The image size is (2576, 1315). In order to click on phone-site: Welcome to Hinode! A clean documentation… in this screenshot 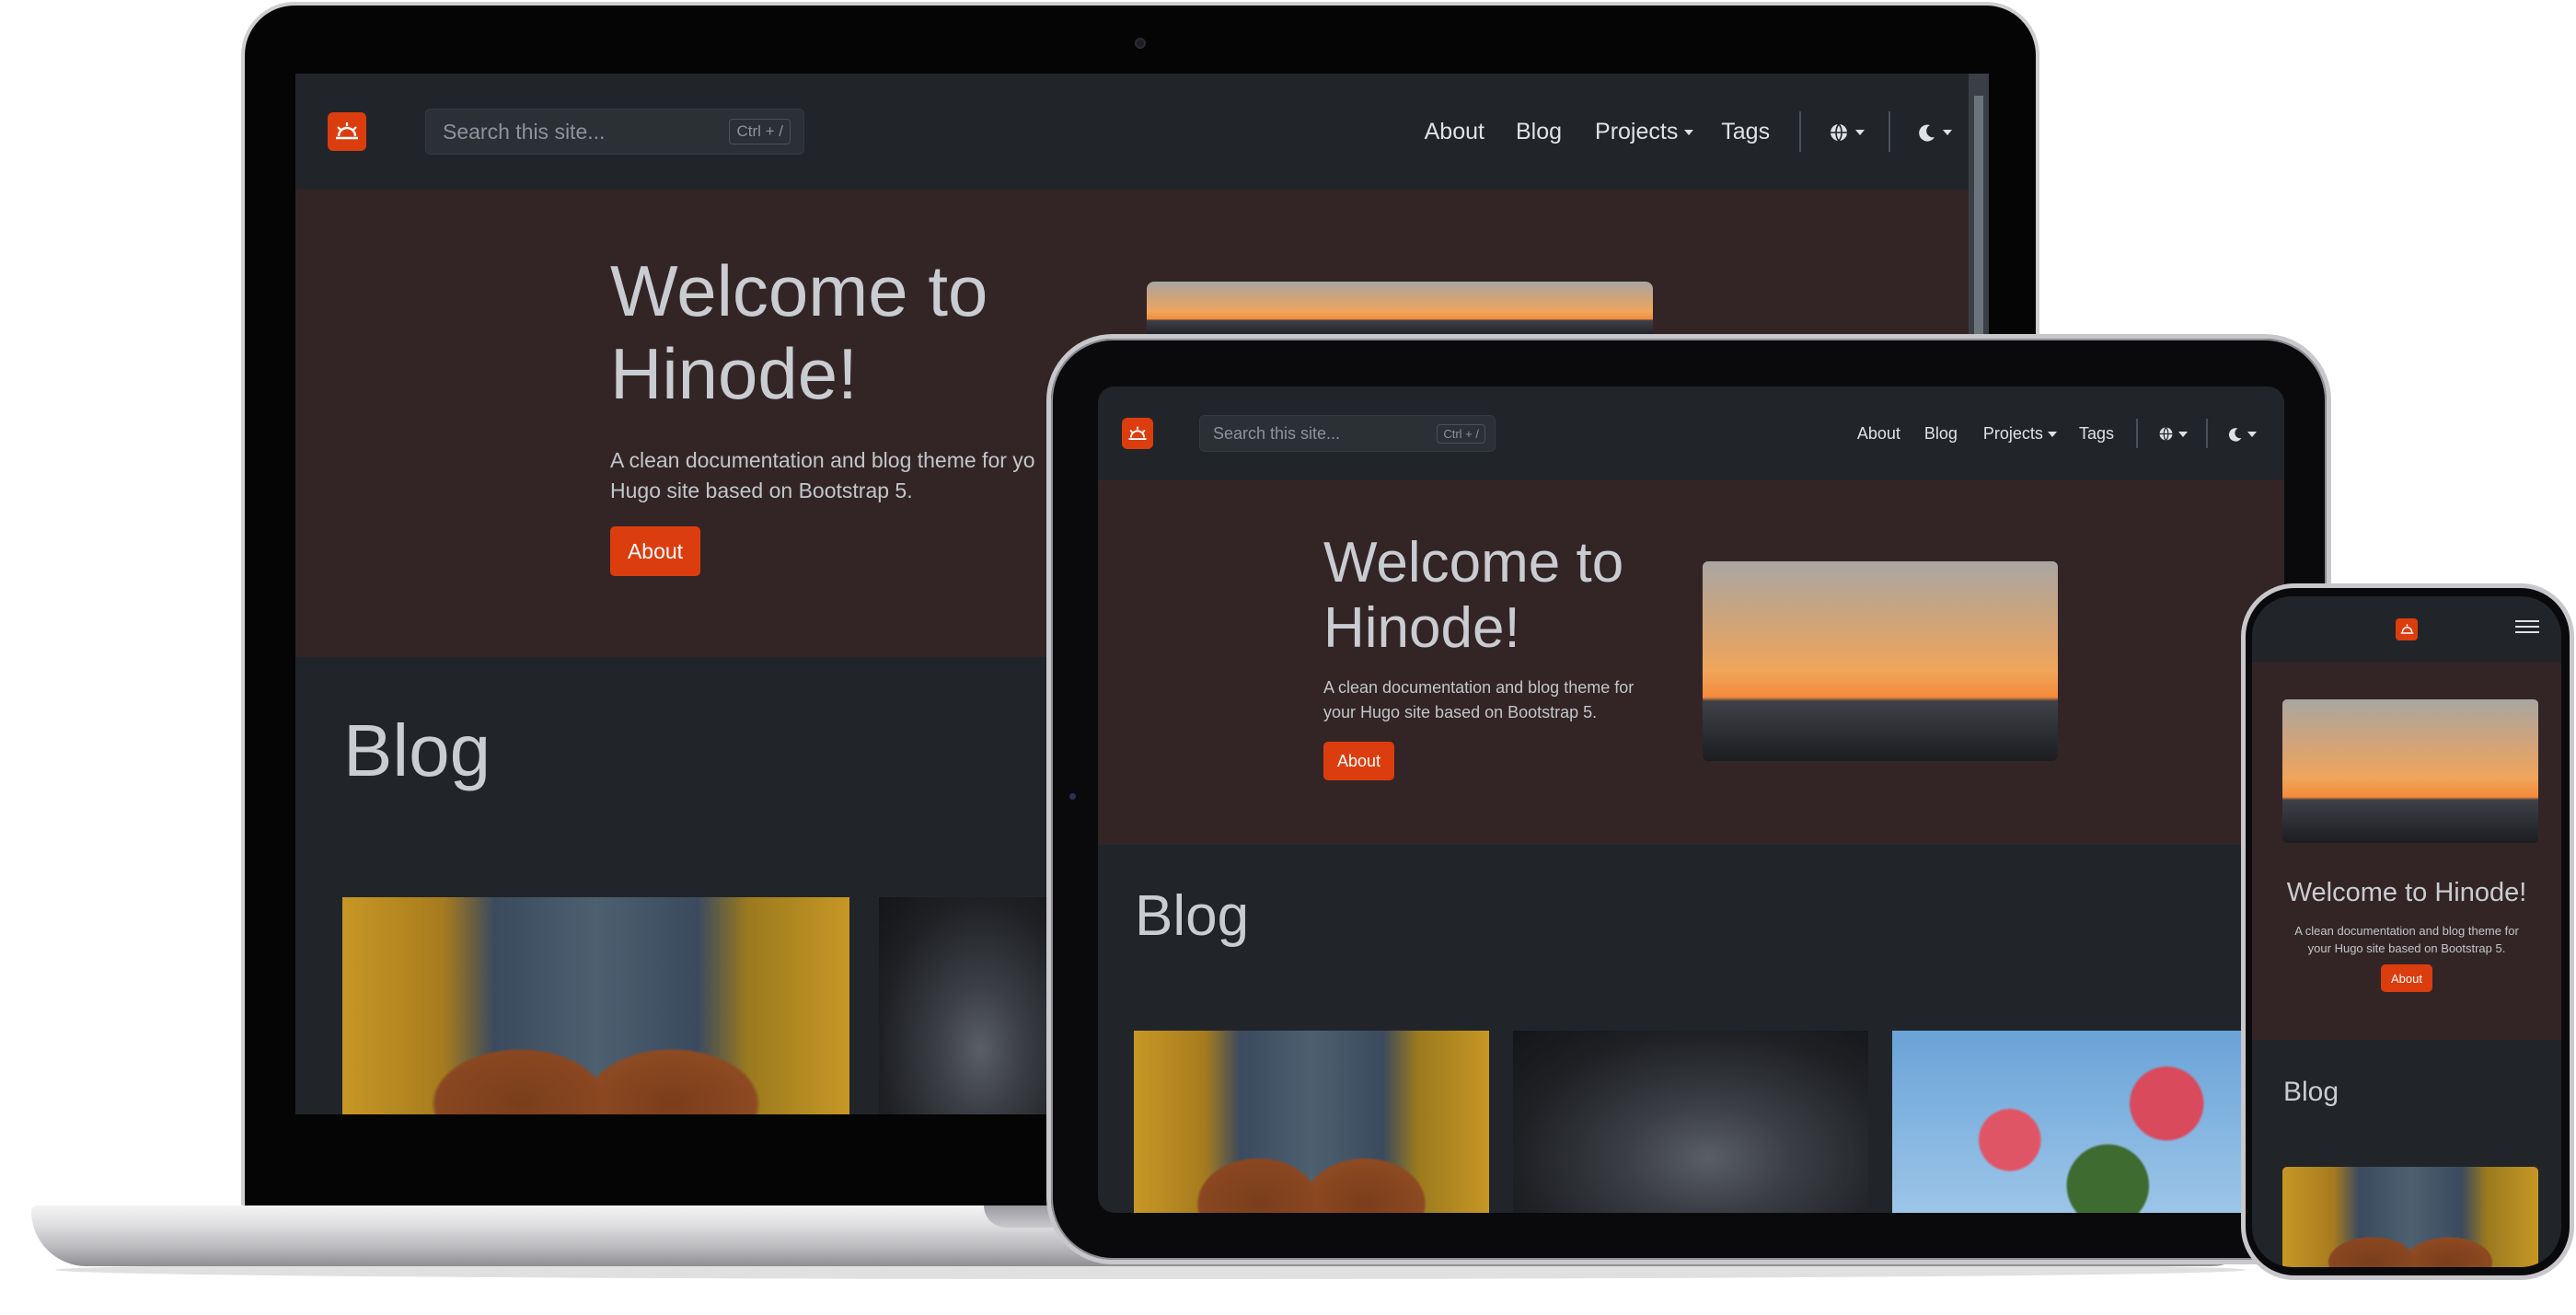, I will do `click(2406, 931)`.